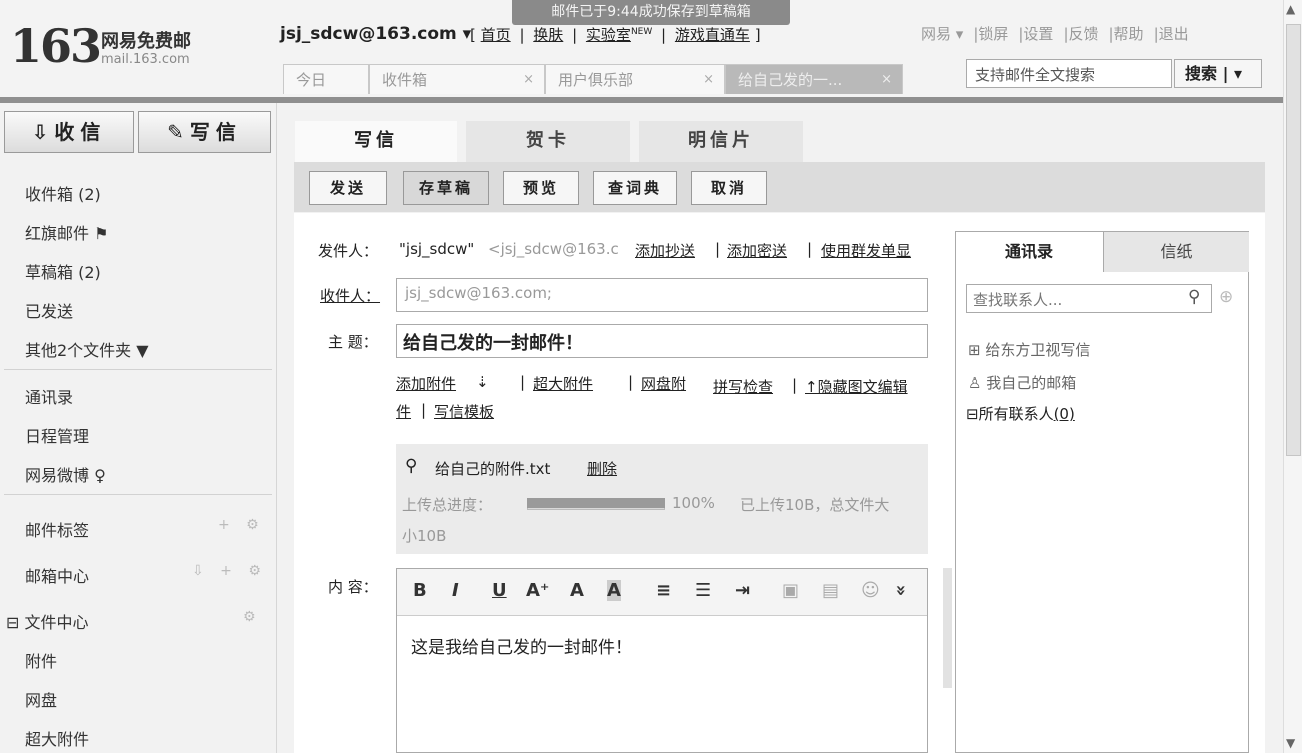  What do you see at coordinates (641, 32) in the screenshot?
I see `new-badge: NEW` at bounding box center [641, 32].